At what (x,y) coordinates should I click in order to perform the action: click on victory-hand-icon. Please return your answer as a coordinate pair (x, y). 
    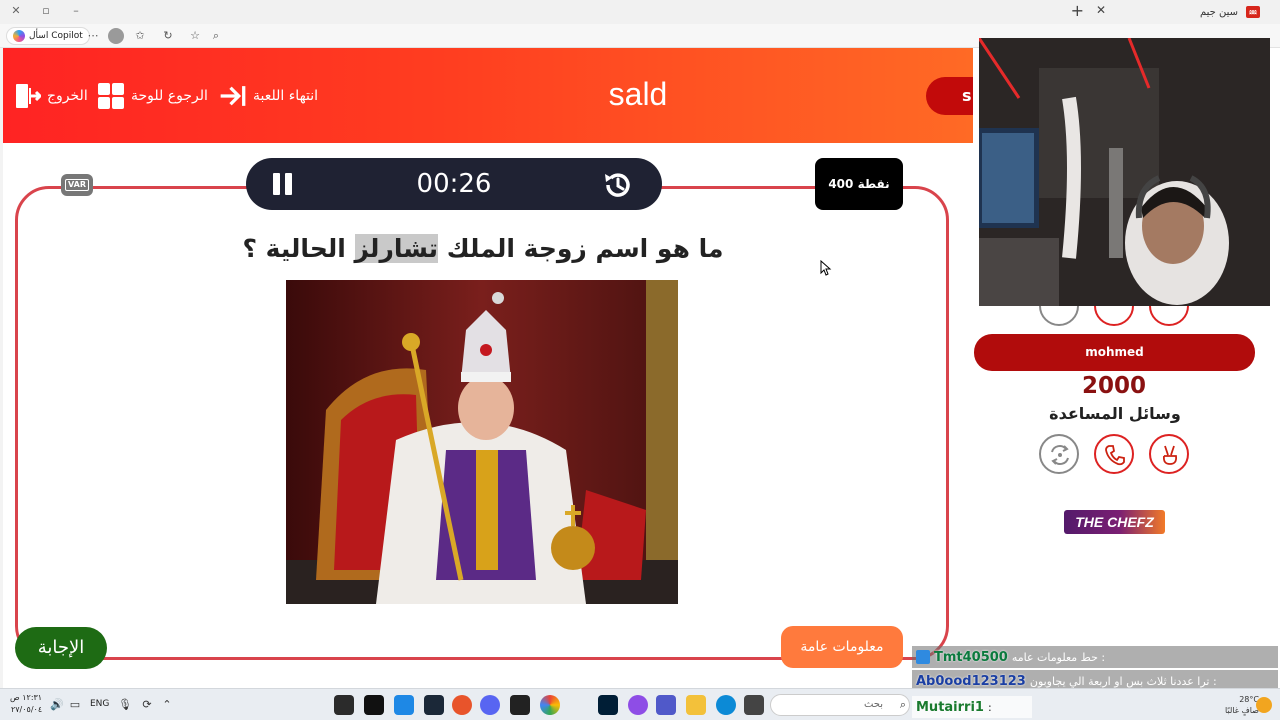
    Looking at the image, I should click on (1170, 455).